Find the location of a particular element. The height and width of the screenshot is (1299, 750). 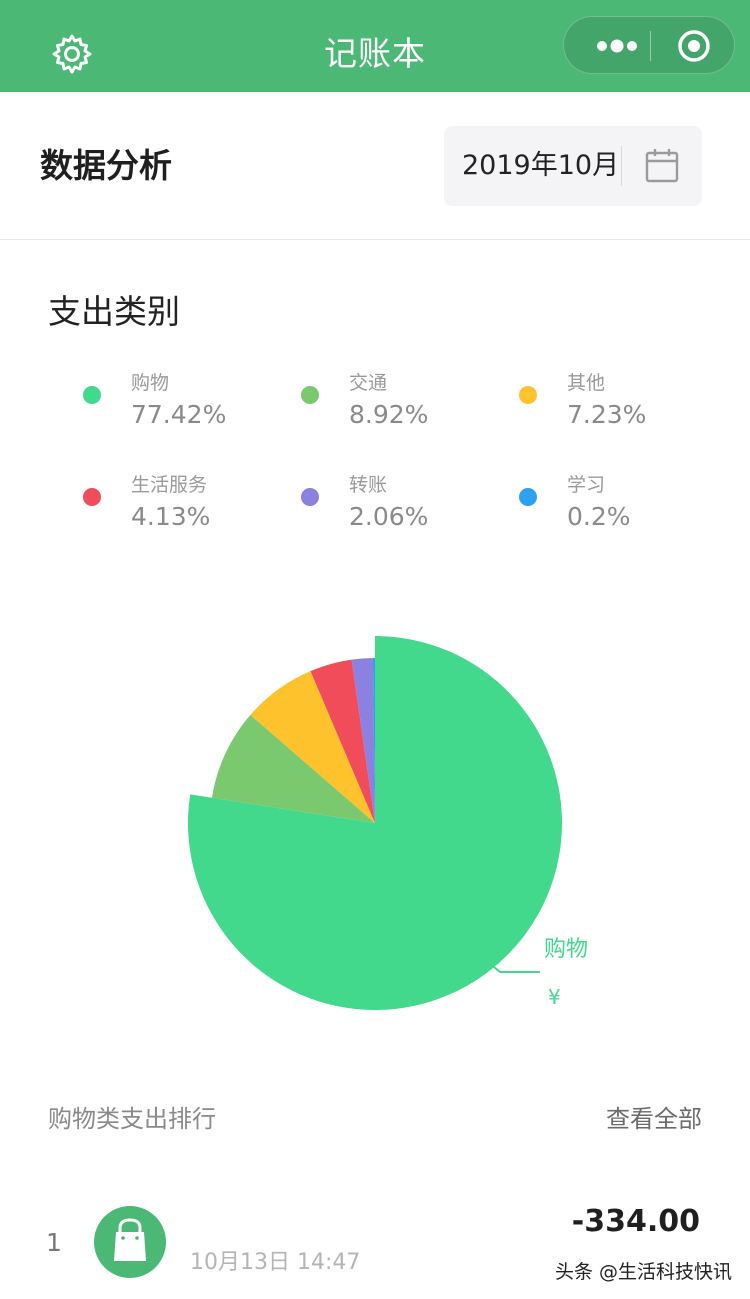

legend-item: 生活服务 4.13% is located at coordinates (183, 509).